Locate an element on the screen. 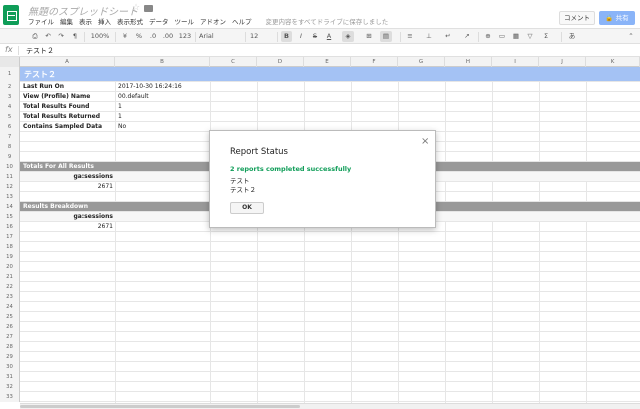 Image resolution: width=640 pixels, height=409 pixels. insert-comment-icon: ▭ is located at coordinates (502, 36).